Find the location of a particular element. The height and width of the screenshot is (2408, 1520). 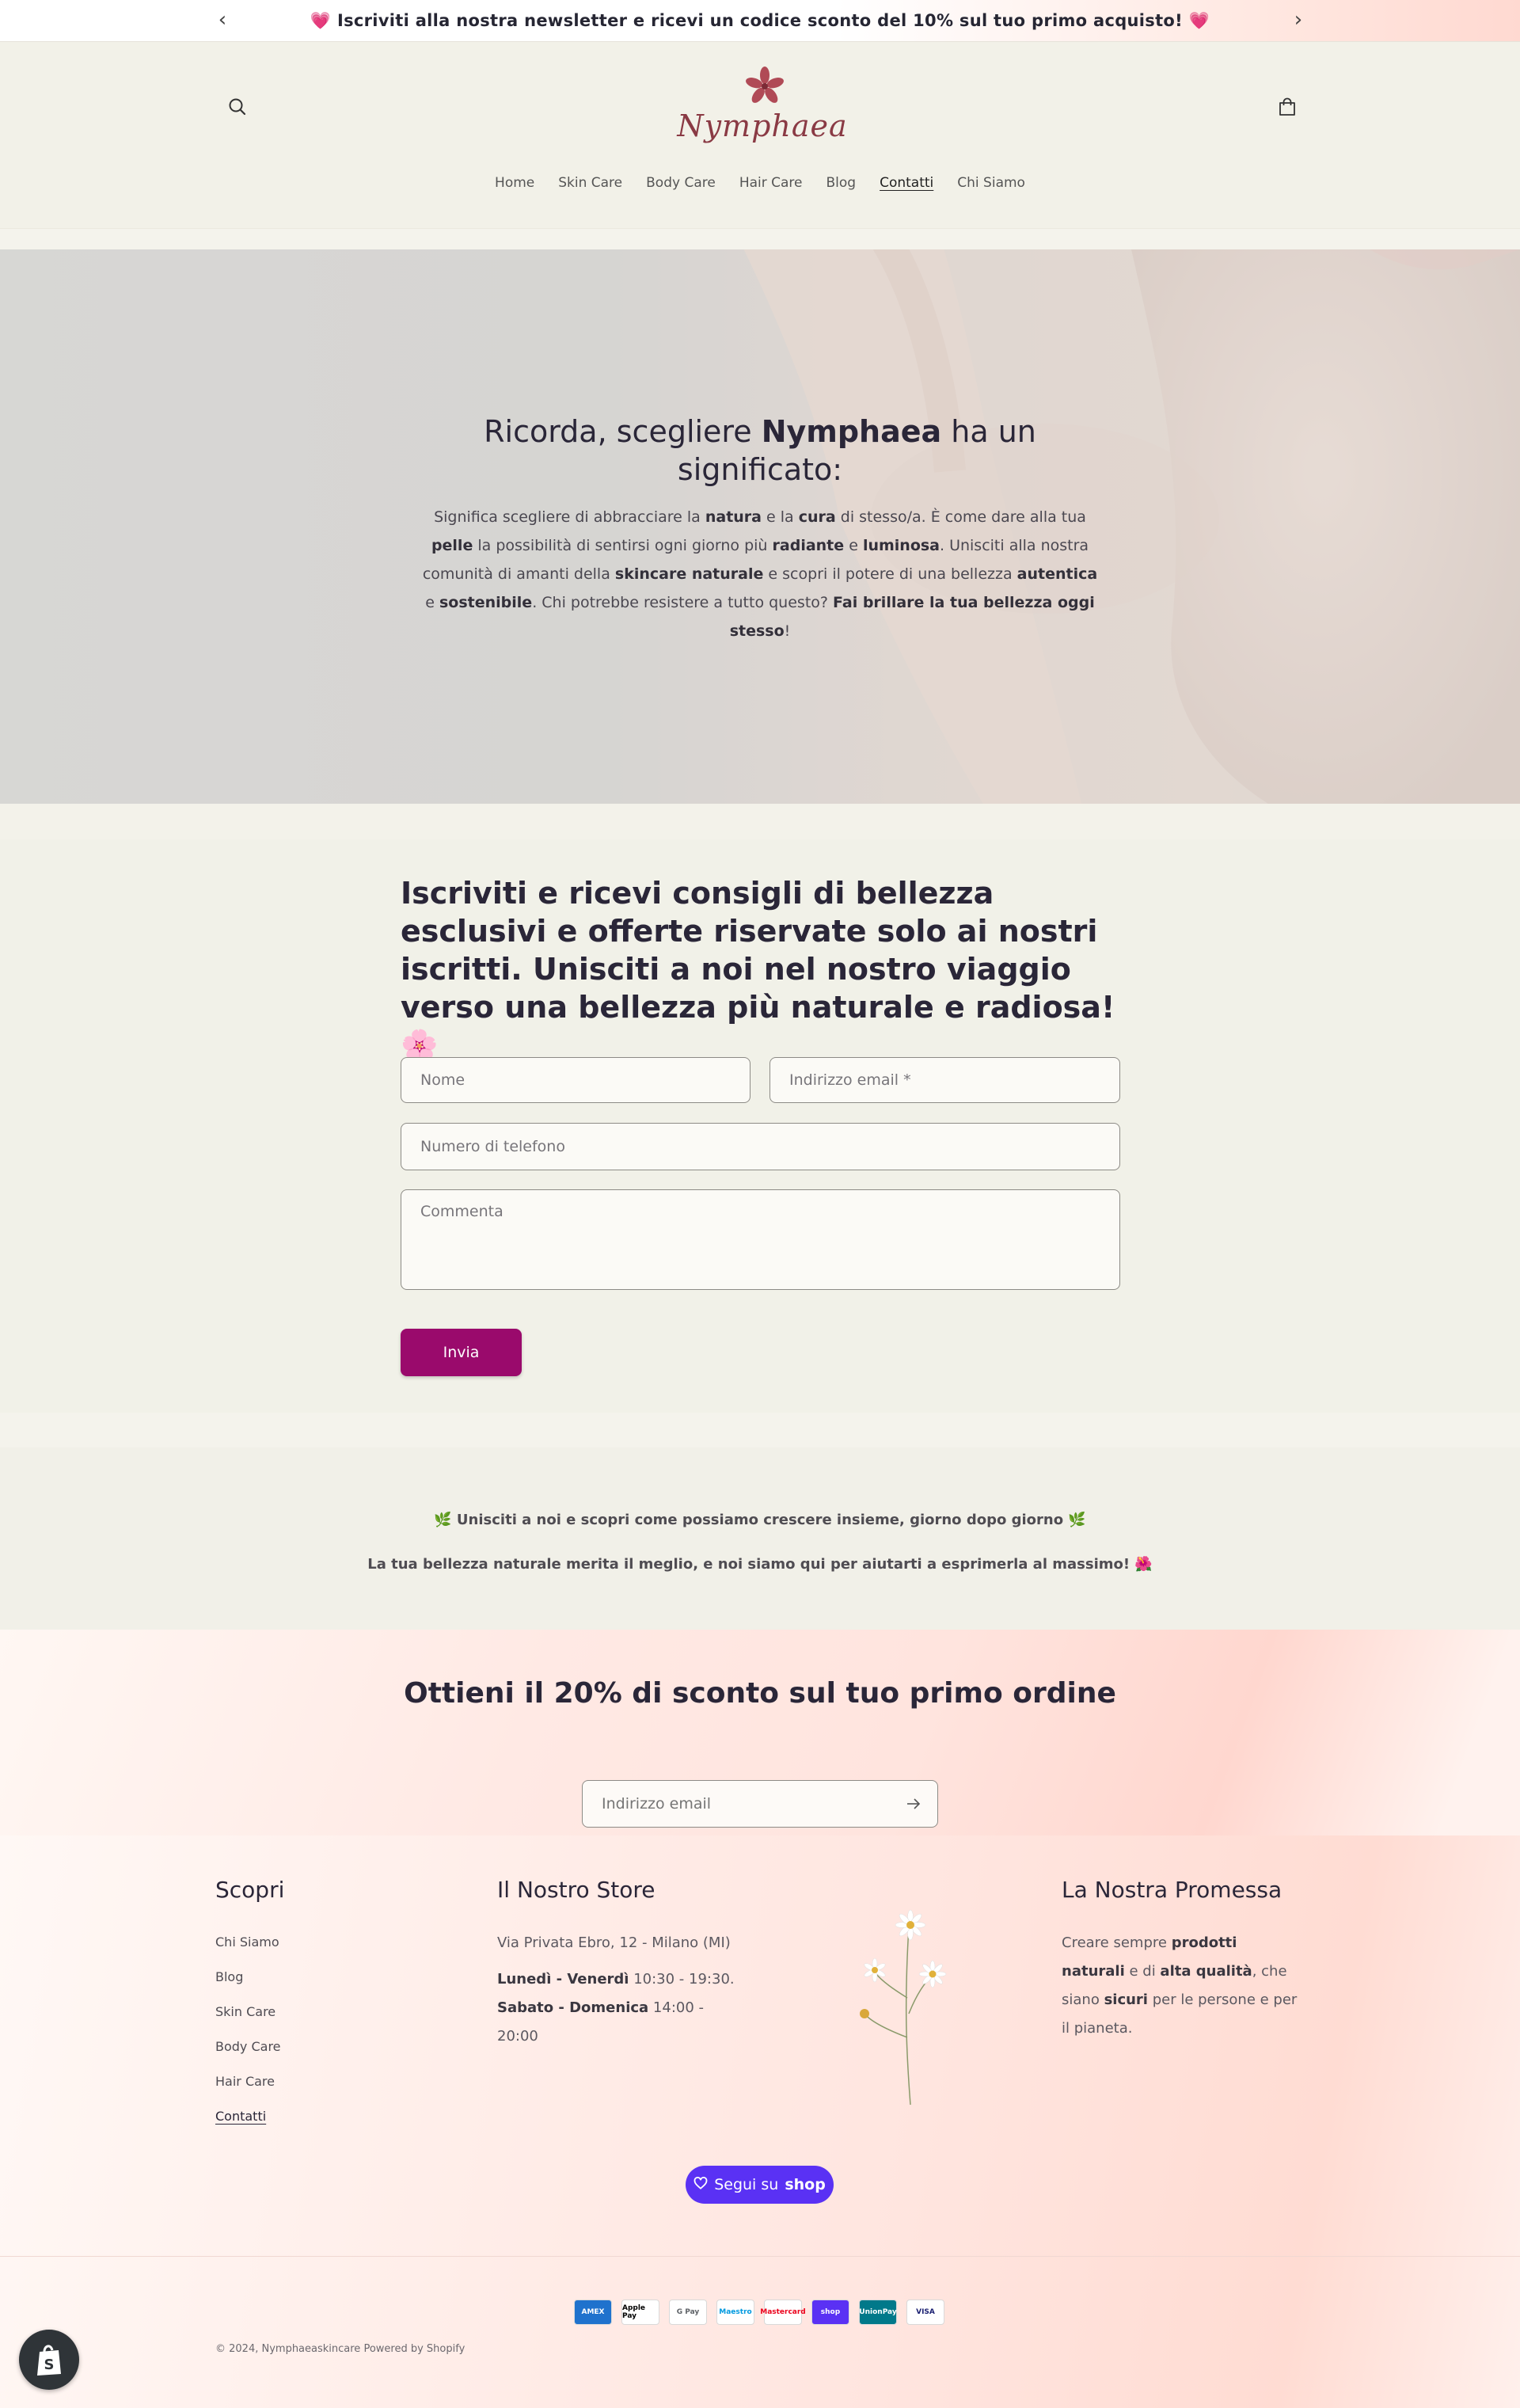

hero-text-segment: radiante is located at coordinates (808, 545).